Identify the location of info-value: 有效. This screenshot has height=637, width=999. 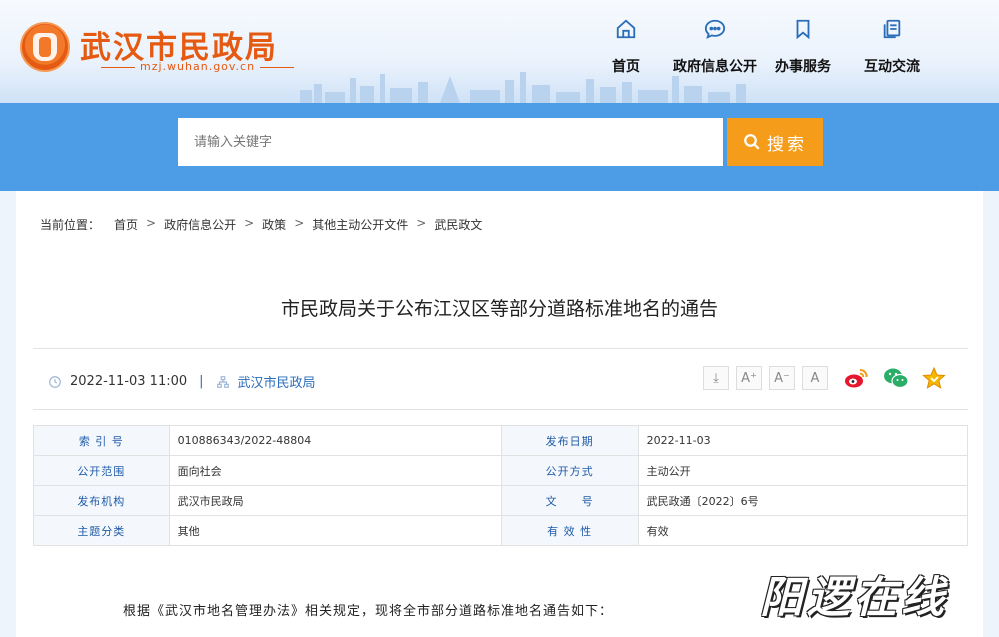
(803, 530).